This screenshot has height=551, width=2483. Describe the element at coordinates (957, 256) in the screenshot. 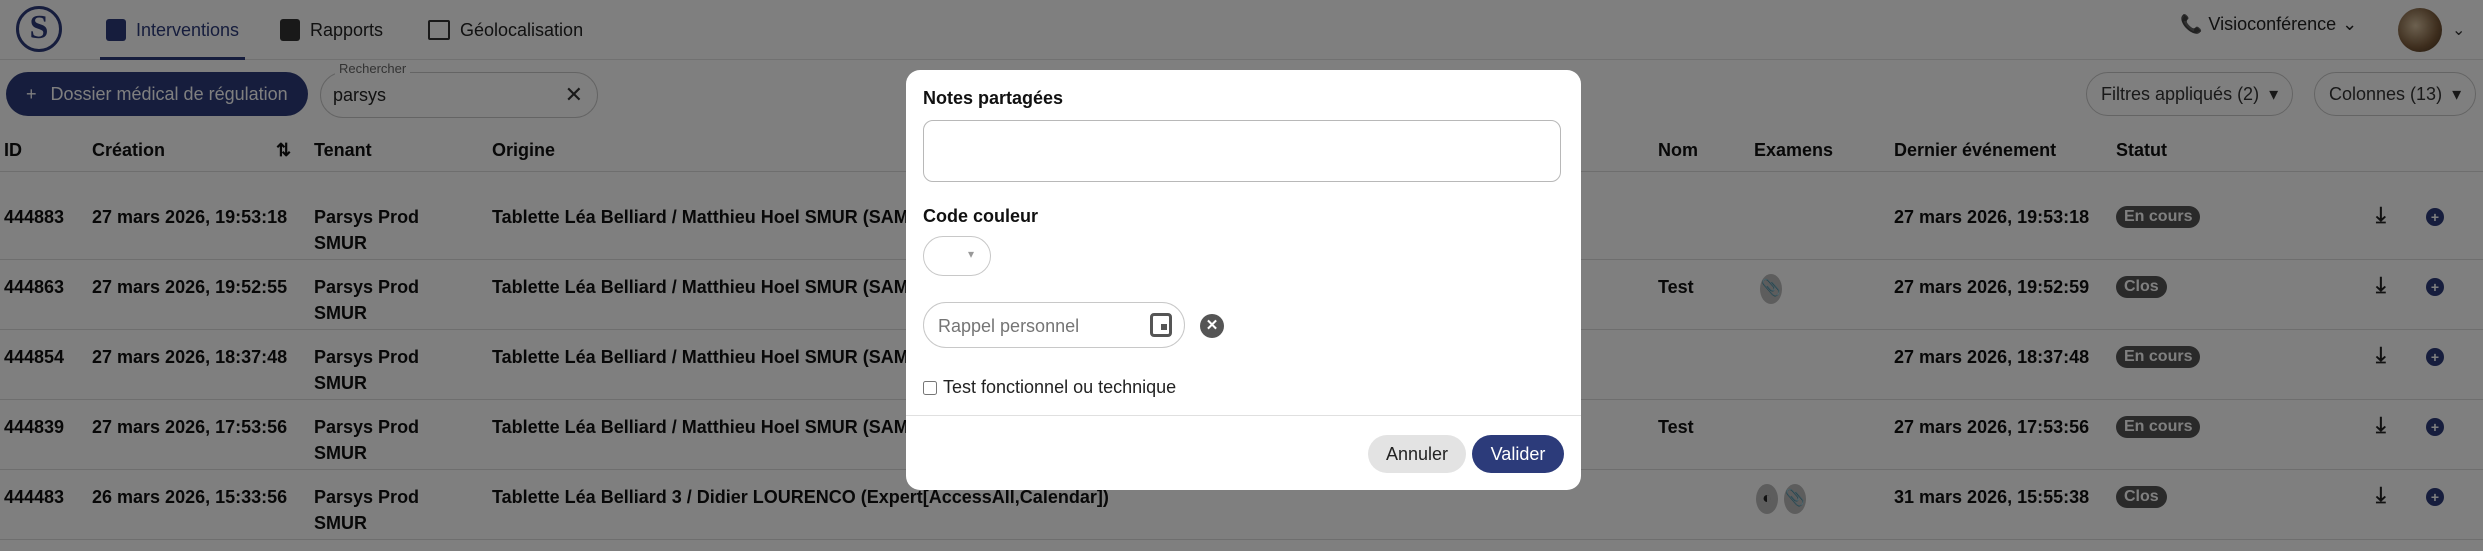

I see `color-code-select: ▾` at that location.